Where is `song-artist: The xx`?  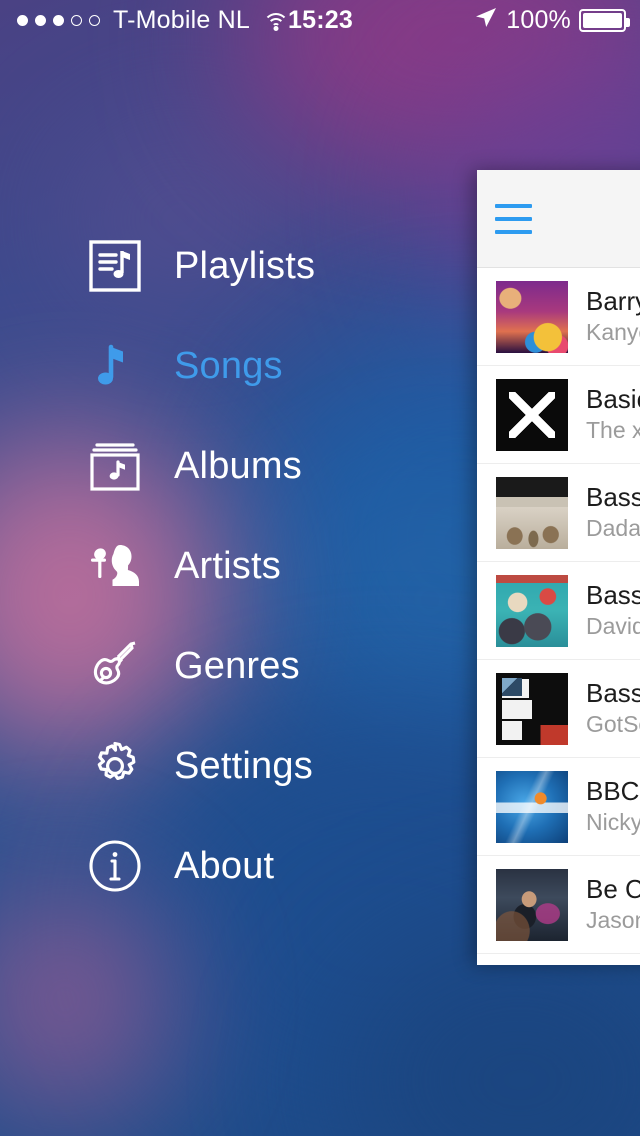
song-artist: The xx is located at coordinates (613, 429).